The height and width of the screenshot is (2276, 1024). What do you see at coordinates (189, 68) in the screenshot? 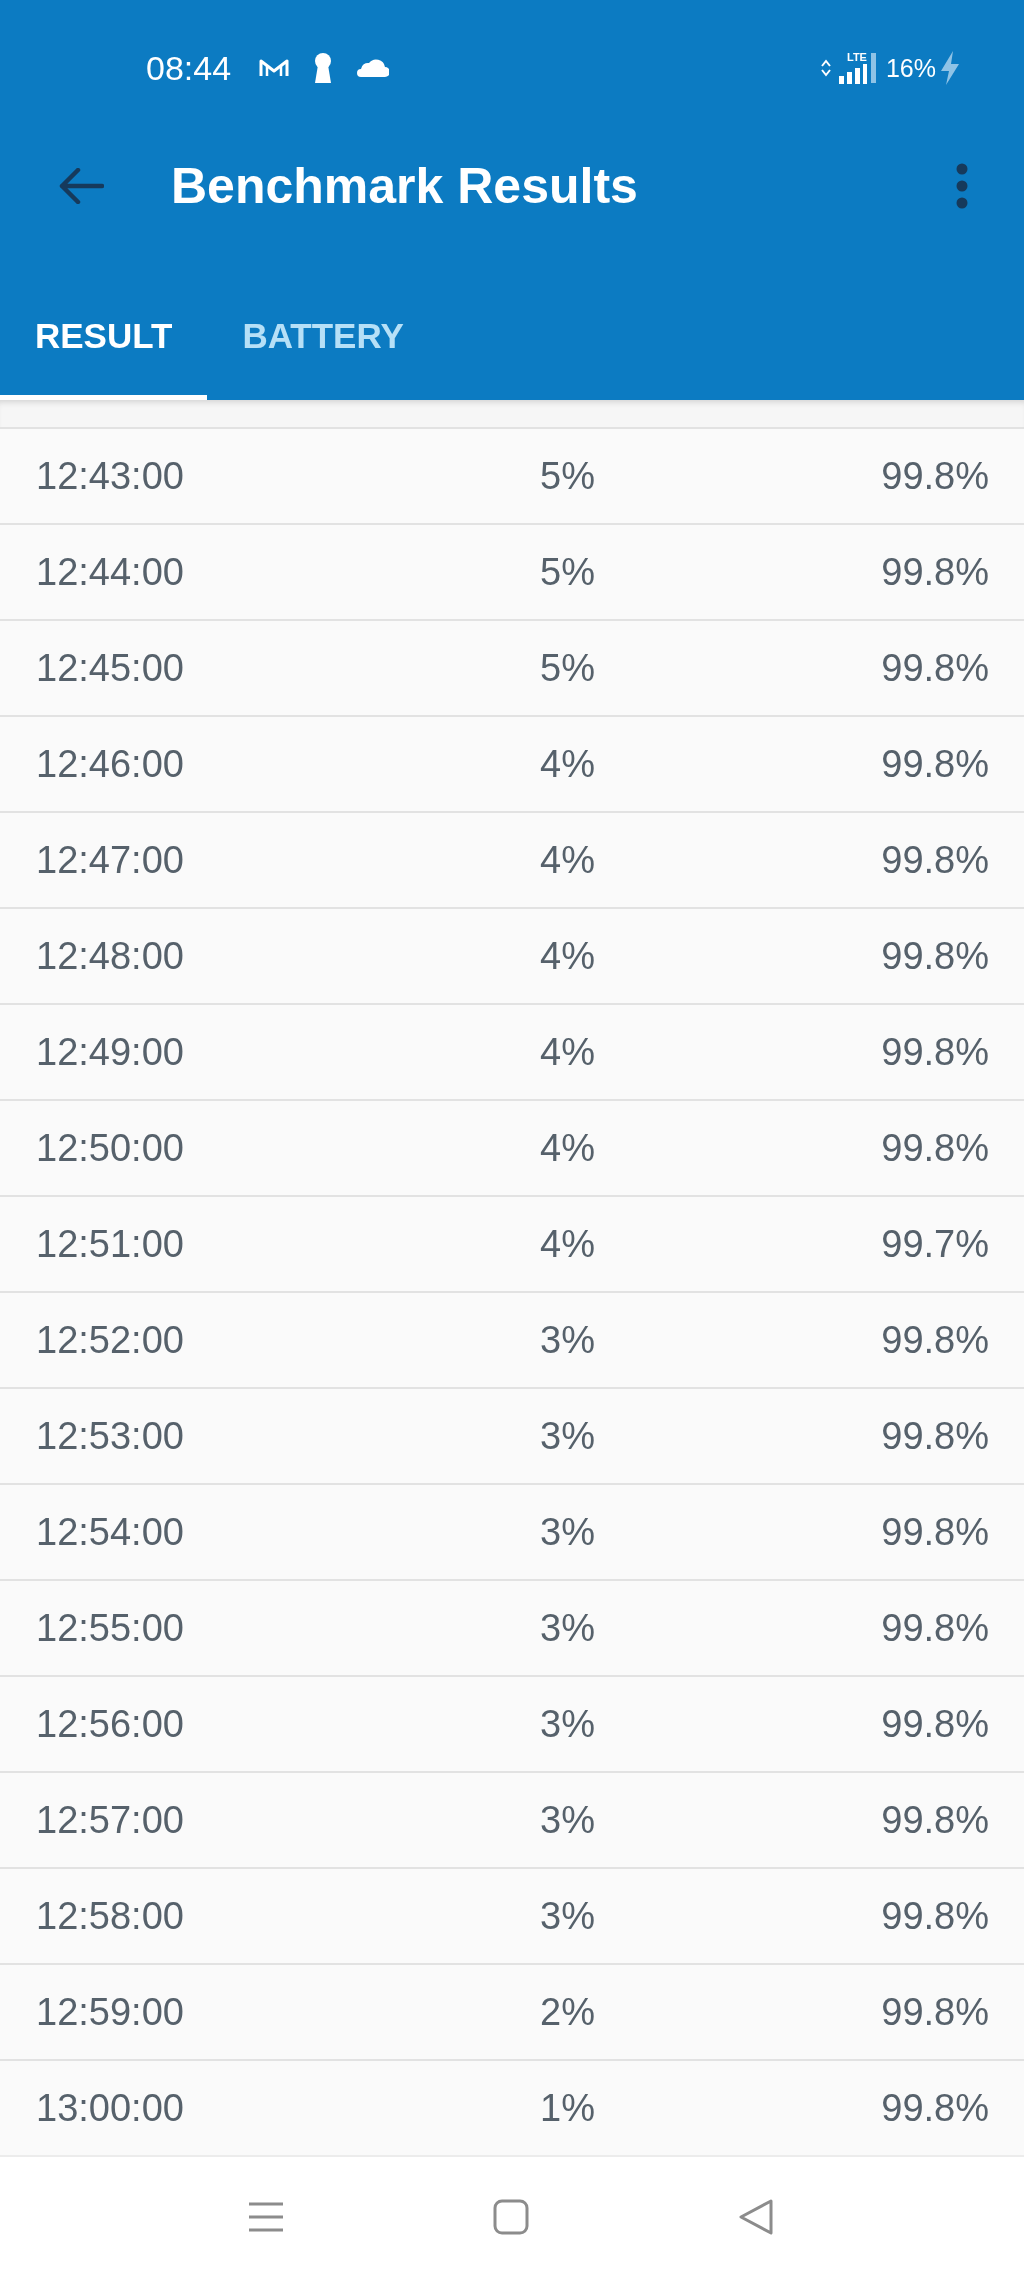
I see `status-time: 08:44` at bounding box center [189, 68].